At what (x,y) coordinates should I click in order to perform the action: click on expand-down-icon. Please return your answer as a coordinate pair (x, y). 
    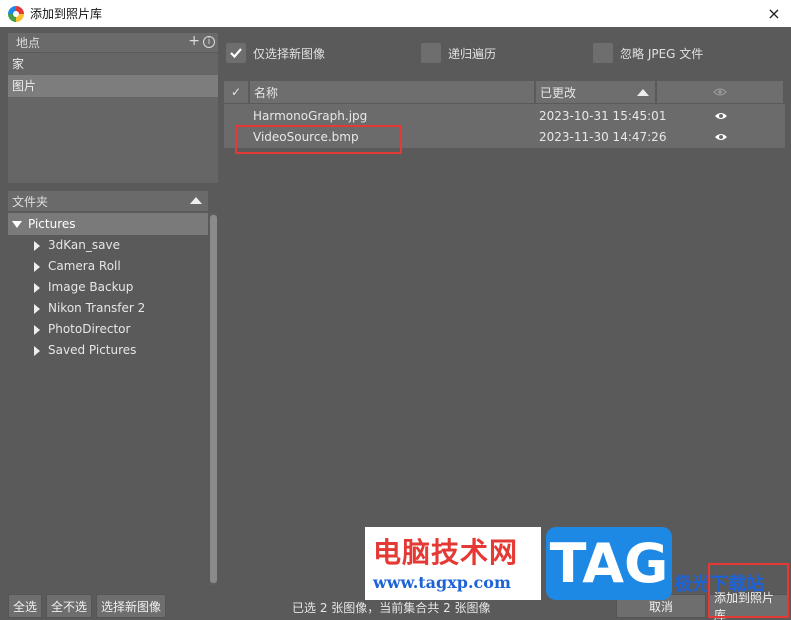
    Looking at the image, I should click on (17, 224).